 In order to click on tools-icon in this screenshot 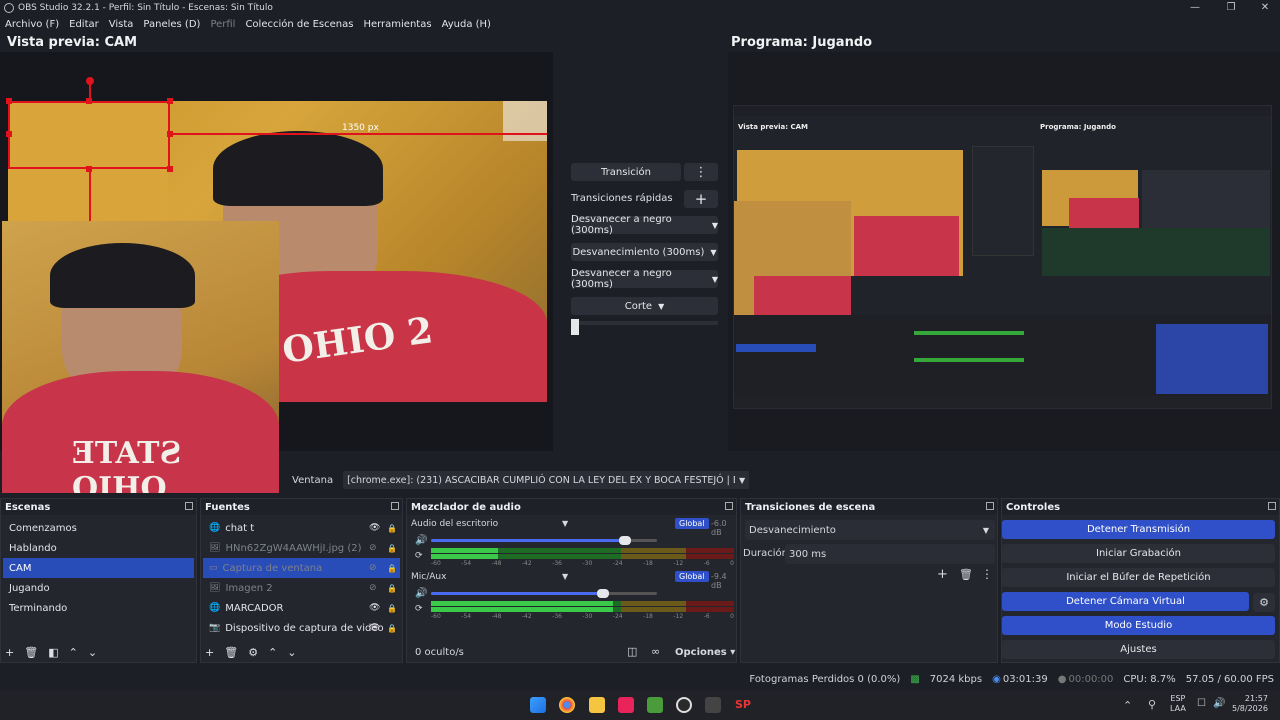, I will do `click(713, 705)`.